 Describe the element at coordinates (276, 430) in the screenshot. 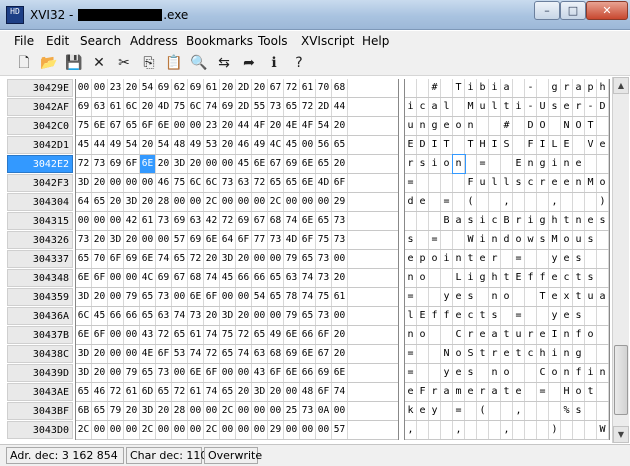

I see `hex-byte: 29` at that location.